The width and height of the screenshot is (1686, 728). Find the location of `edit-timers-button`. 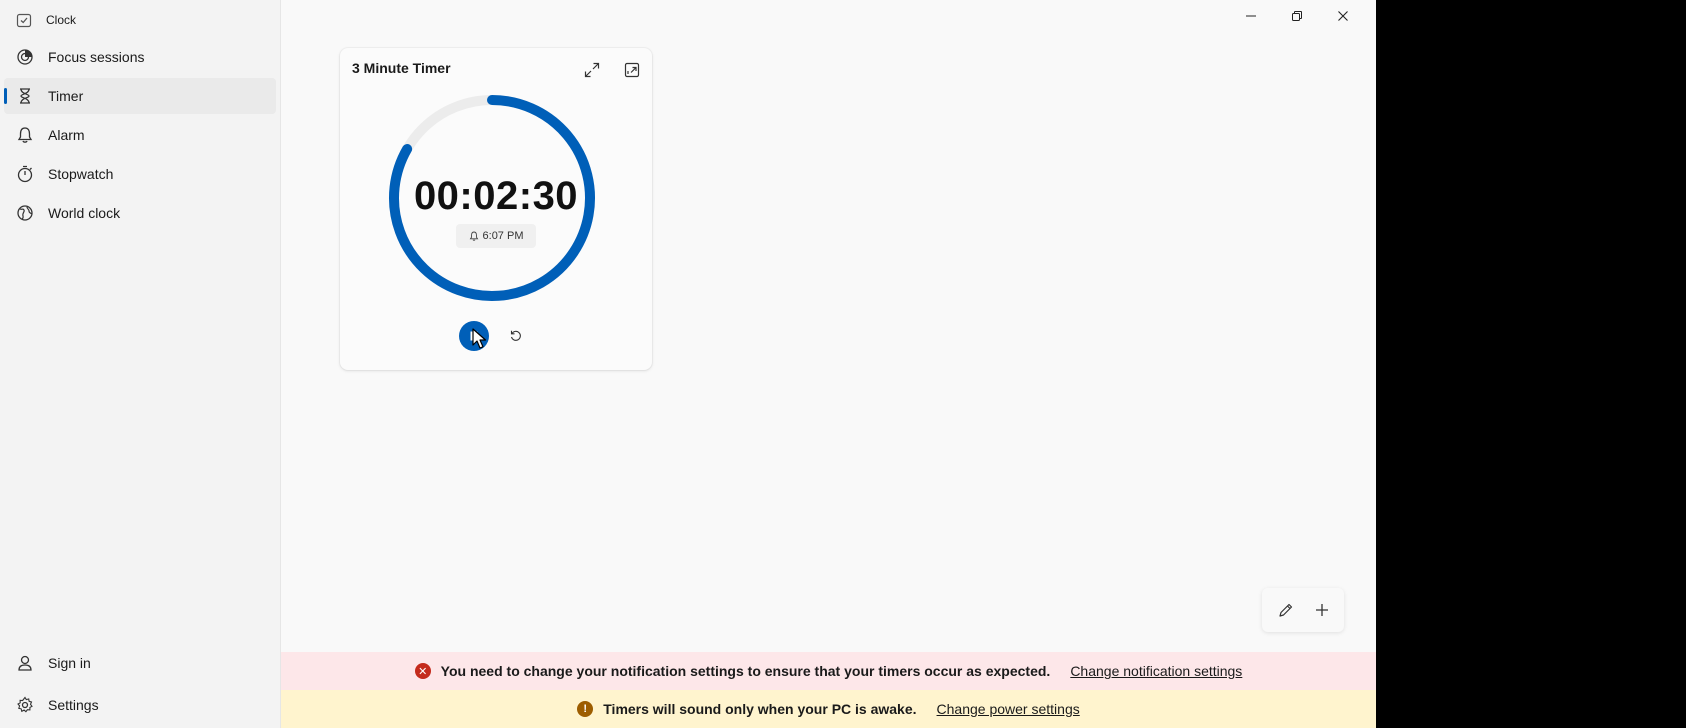

edit-timers-button is located at coordinates (1286, 610).